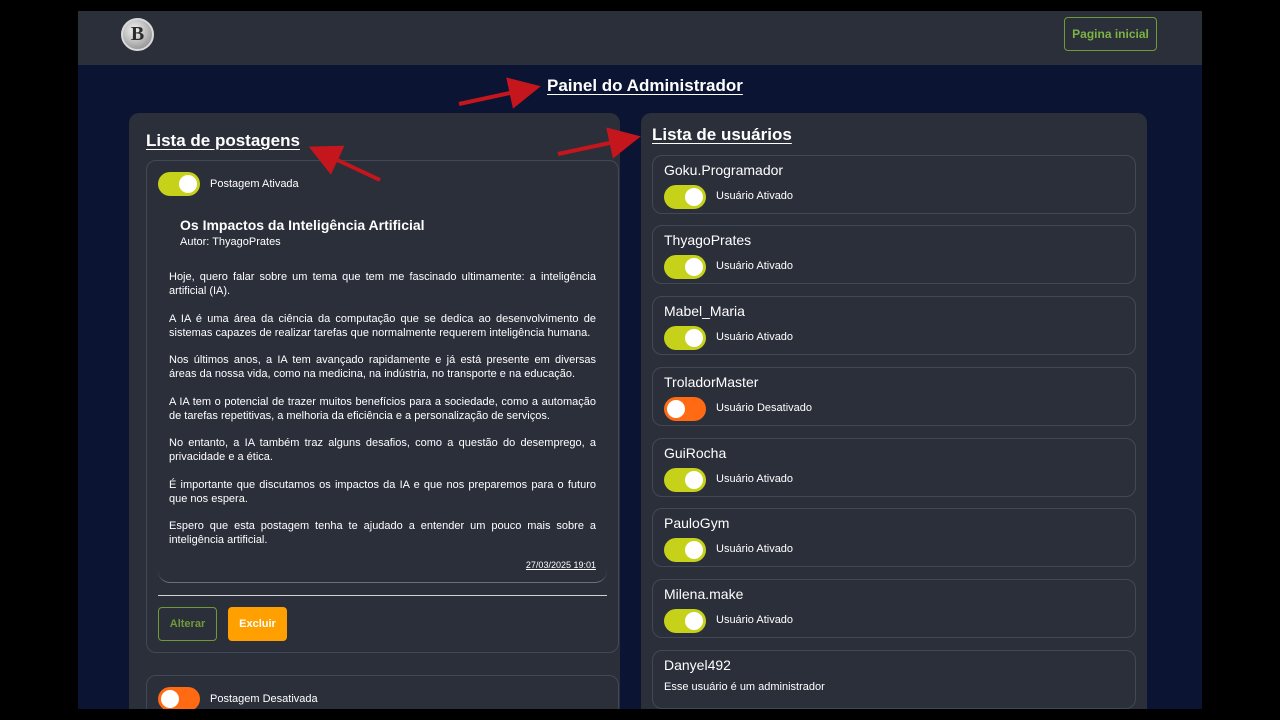 The height and width of the screenshot is (720, 1280). What do you see at coordinates (474, 129) in the screenshot?
I see `annotation-arrows` at bounding box center [474, 129].